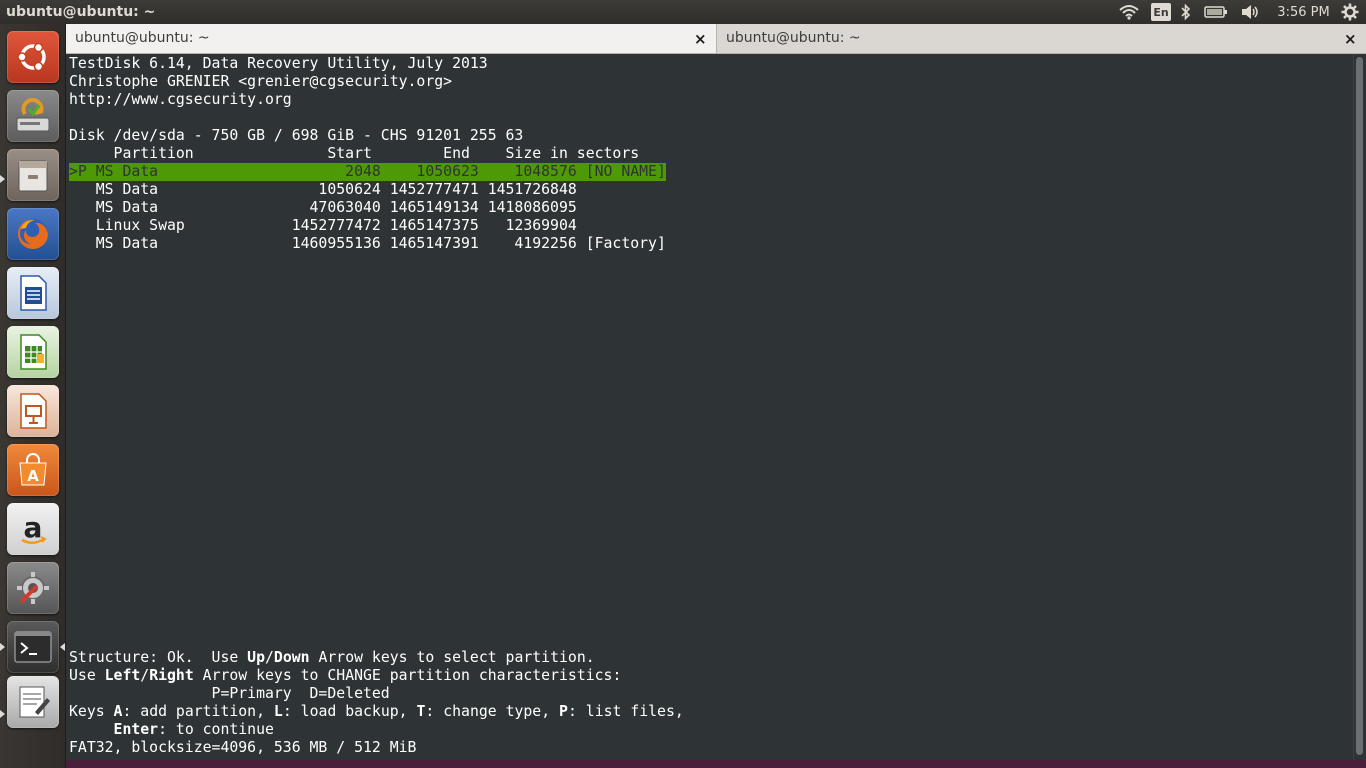  What do you see at coordinates (323, 208) in the screenshot?
I see `partition-row: MS Data 47063040 1465149134 1418086095` at bounding box center [323, 208].